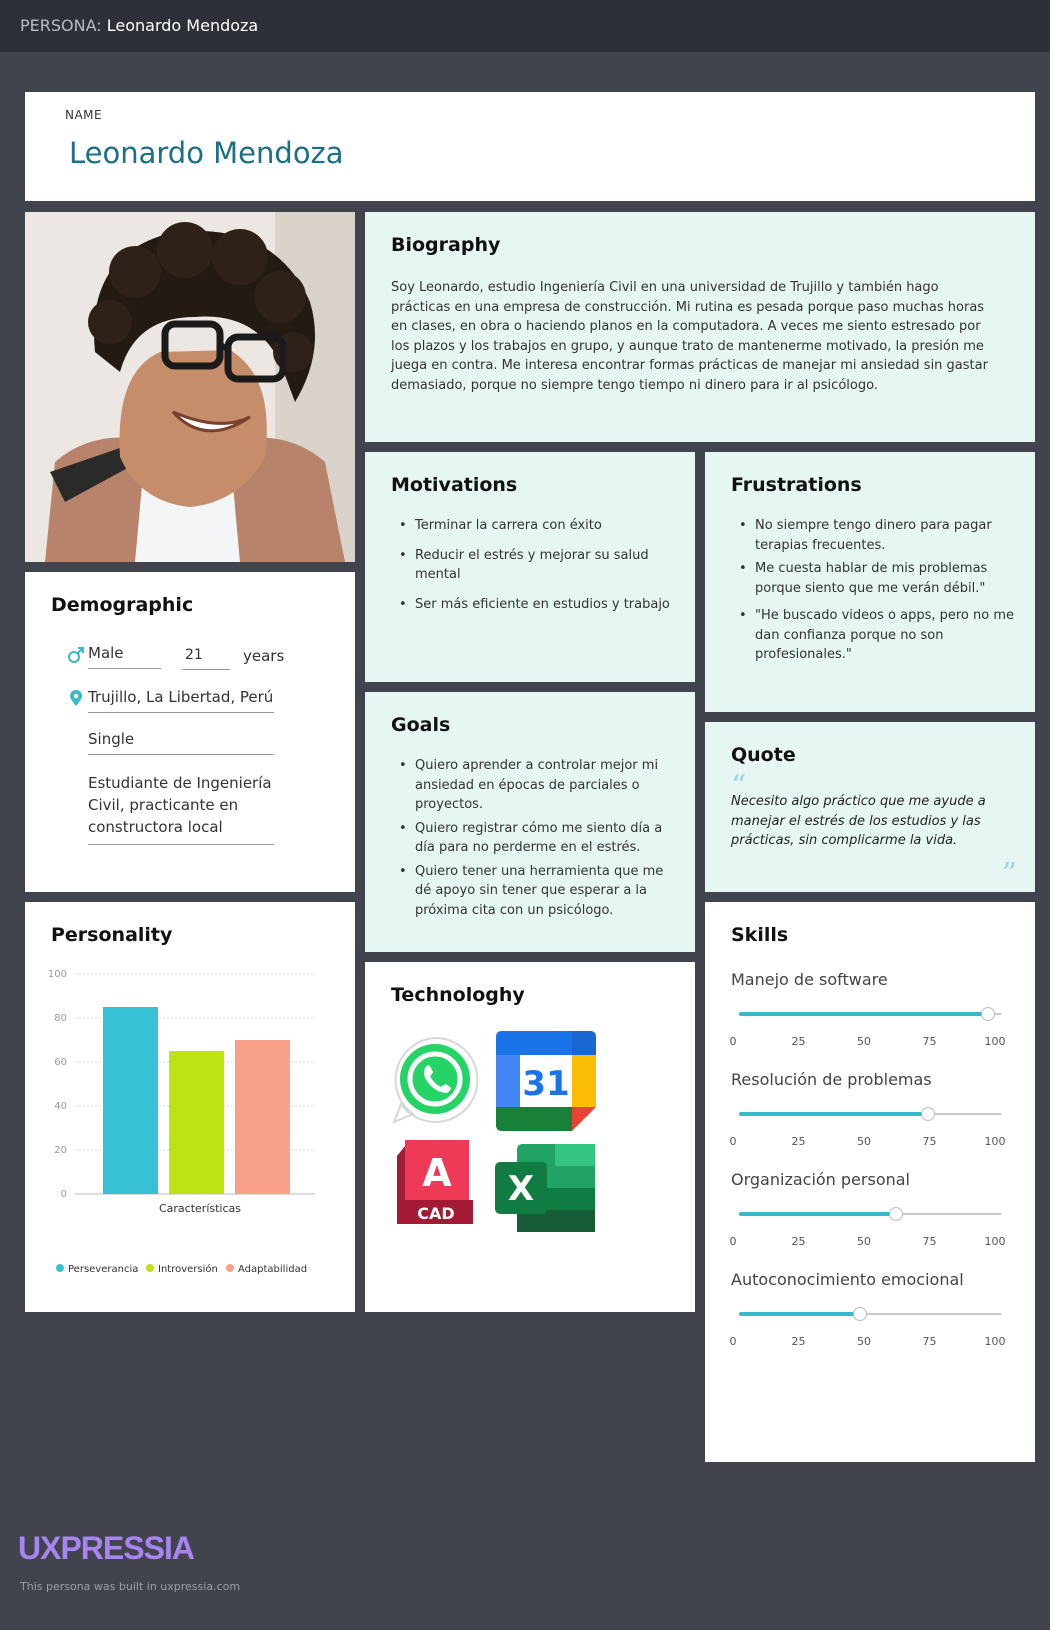 This screenshot has width=1050, height=1630. I want to click on goals-title: Goals, so click(421, 725).